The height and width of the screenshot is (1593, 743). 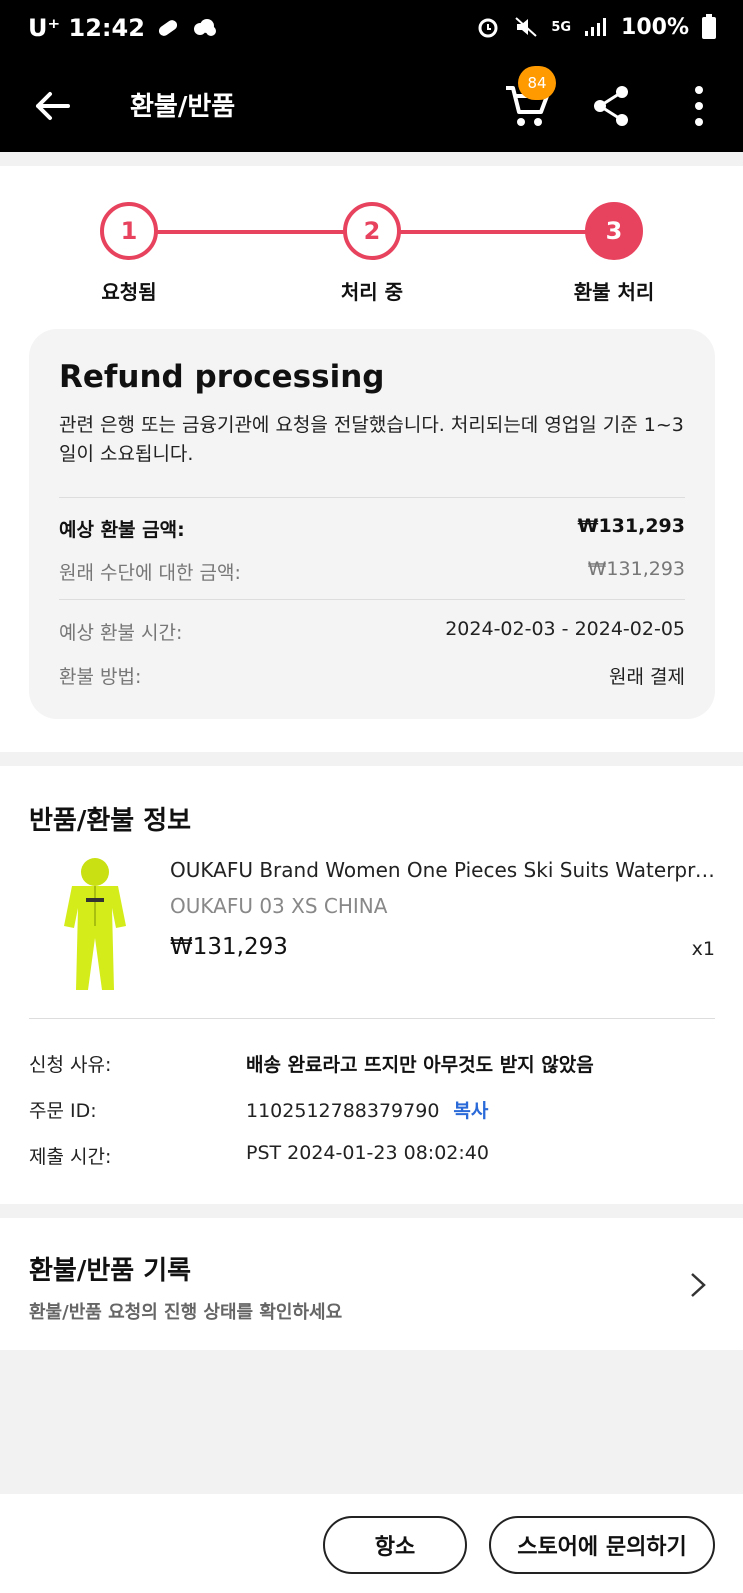 What do you see at coordinates (698, 1285) in the screenshot?
I see `chevron-right-icon` at bounding box center [698, 1285].